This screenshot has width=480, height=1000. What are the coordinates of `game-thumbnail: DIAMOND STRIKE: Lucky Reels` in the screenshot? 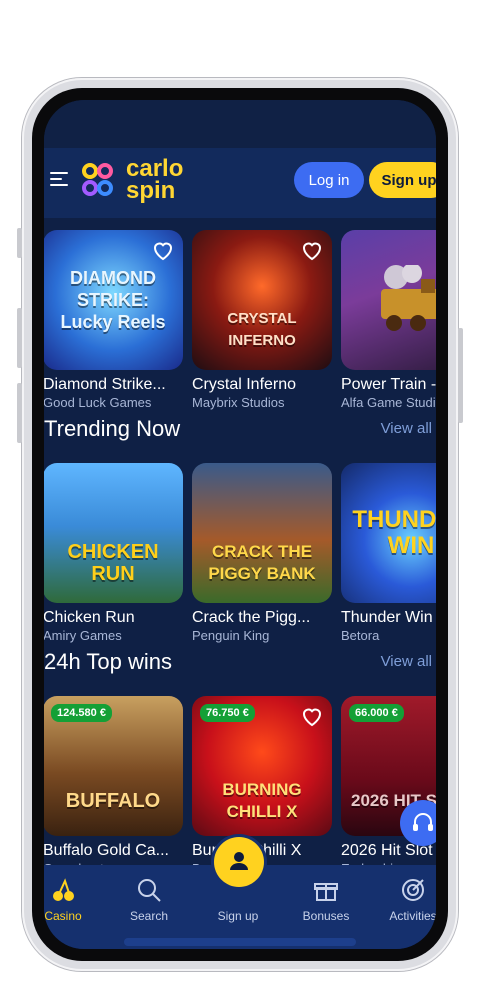 It's located at (113, 300).